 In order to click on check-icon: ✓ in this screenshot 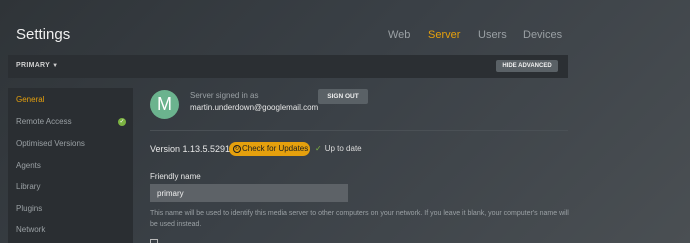, I will do `click(318, 148)`.